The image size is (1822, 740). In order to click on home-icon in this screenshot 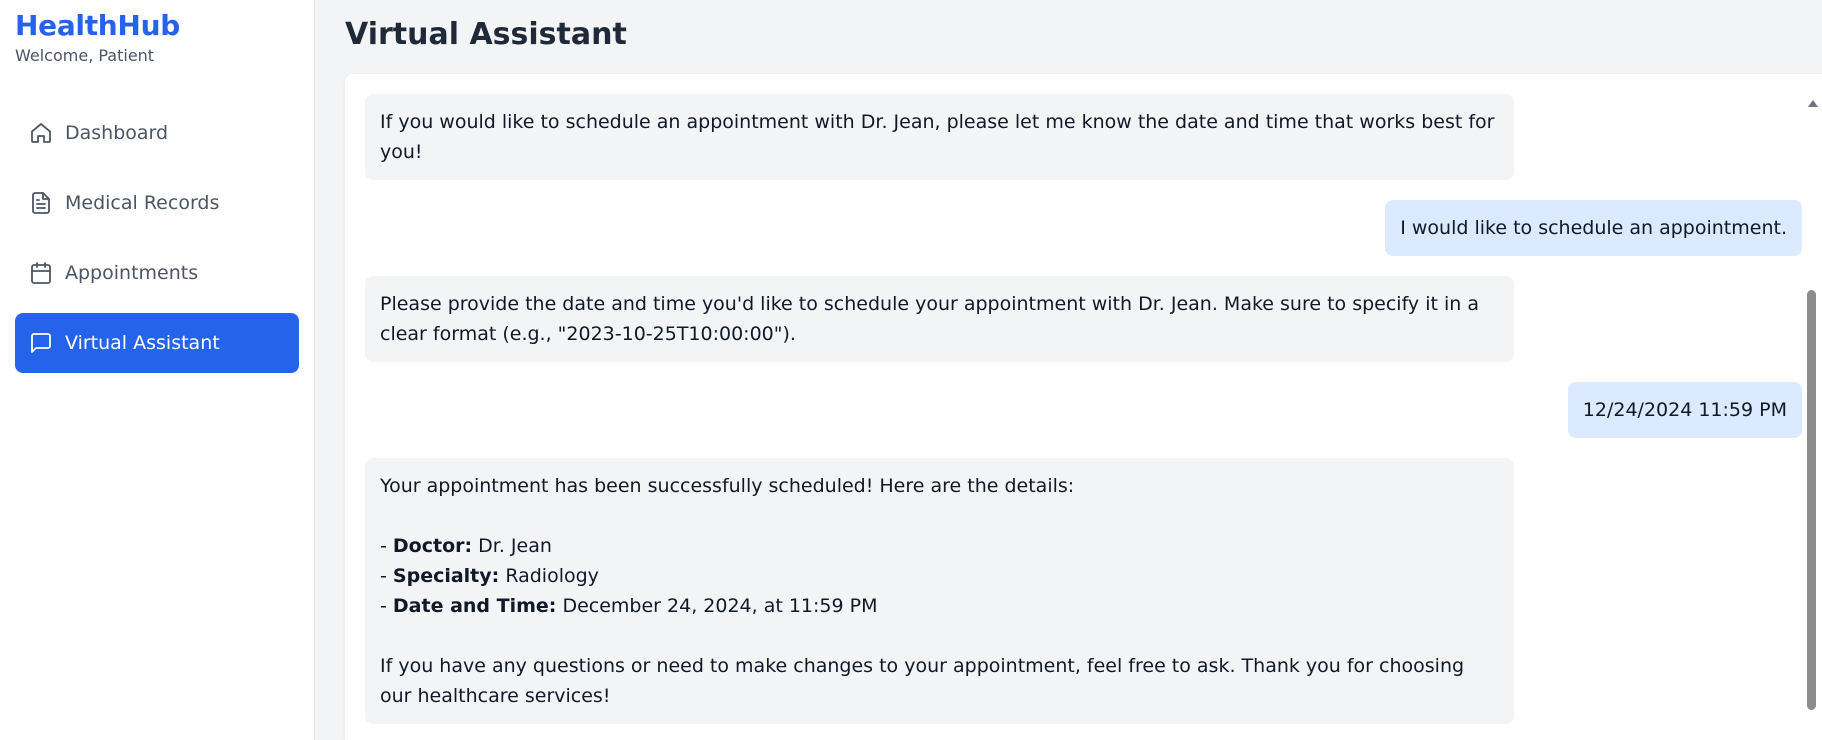, I will do `click(41, 133)`.